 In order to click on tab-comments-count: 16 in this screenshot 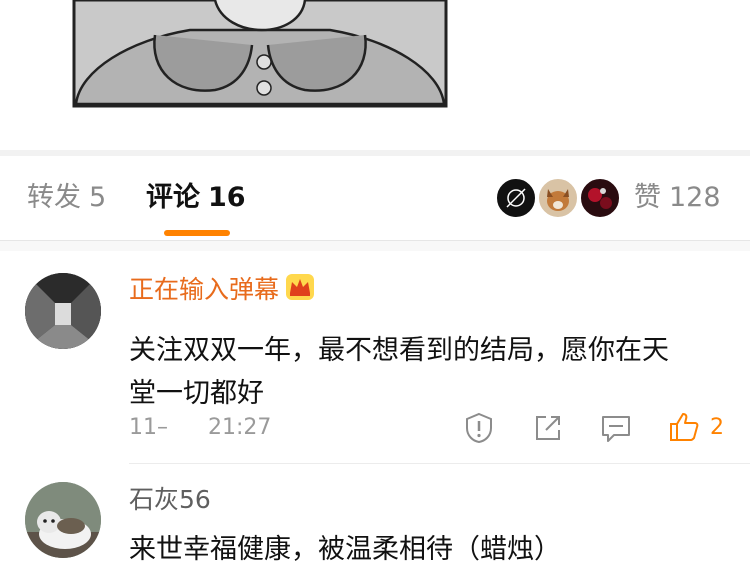, I will do `click(227, 197)`.